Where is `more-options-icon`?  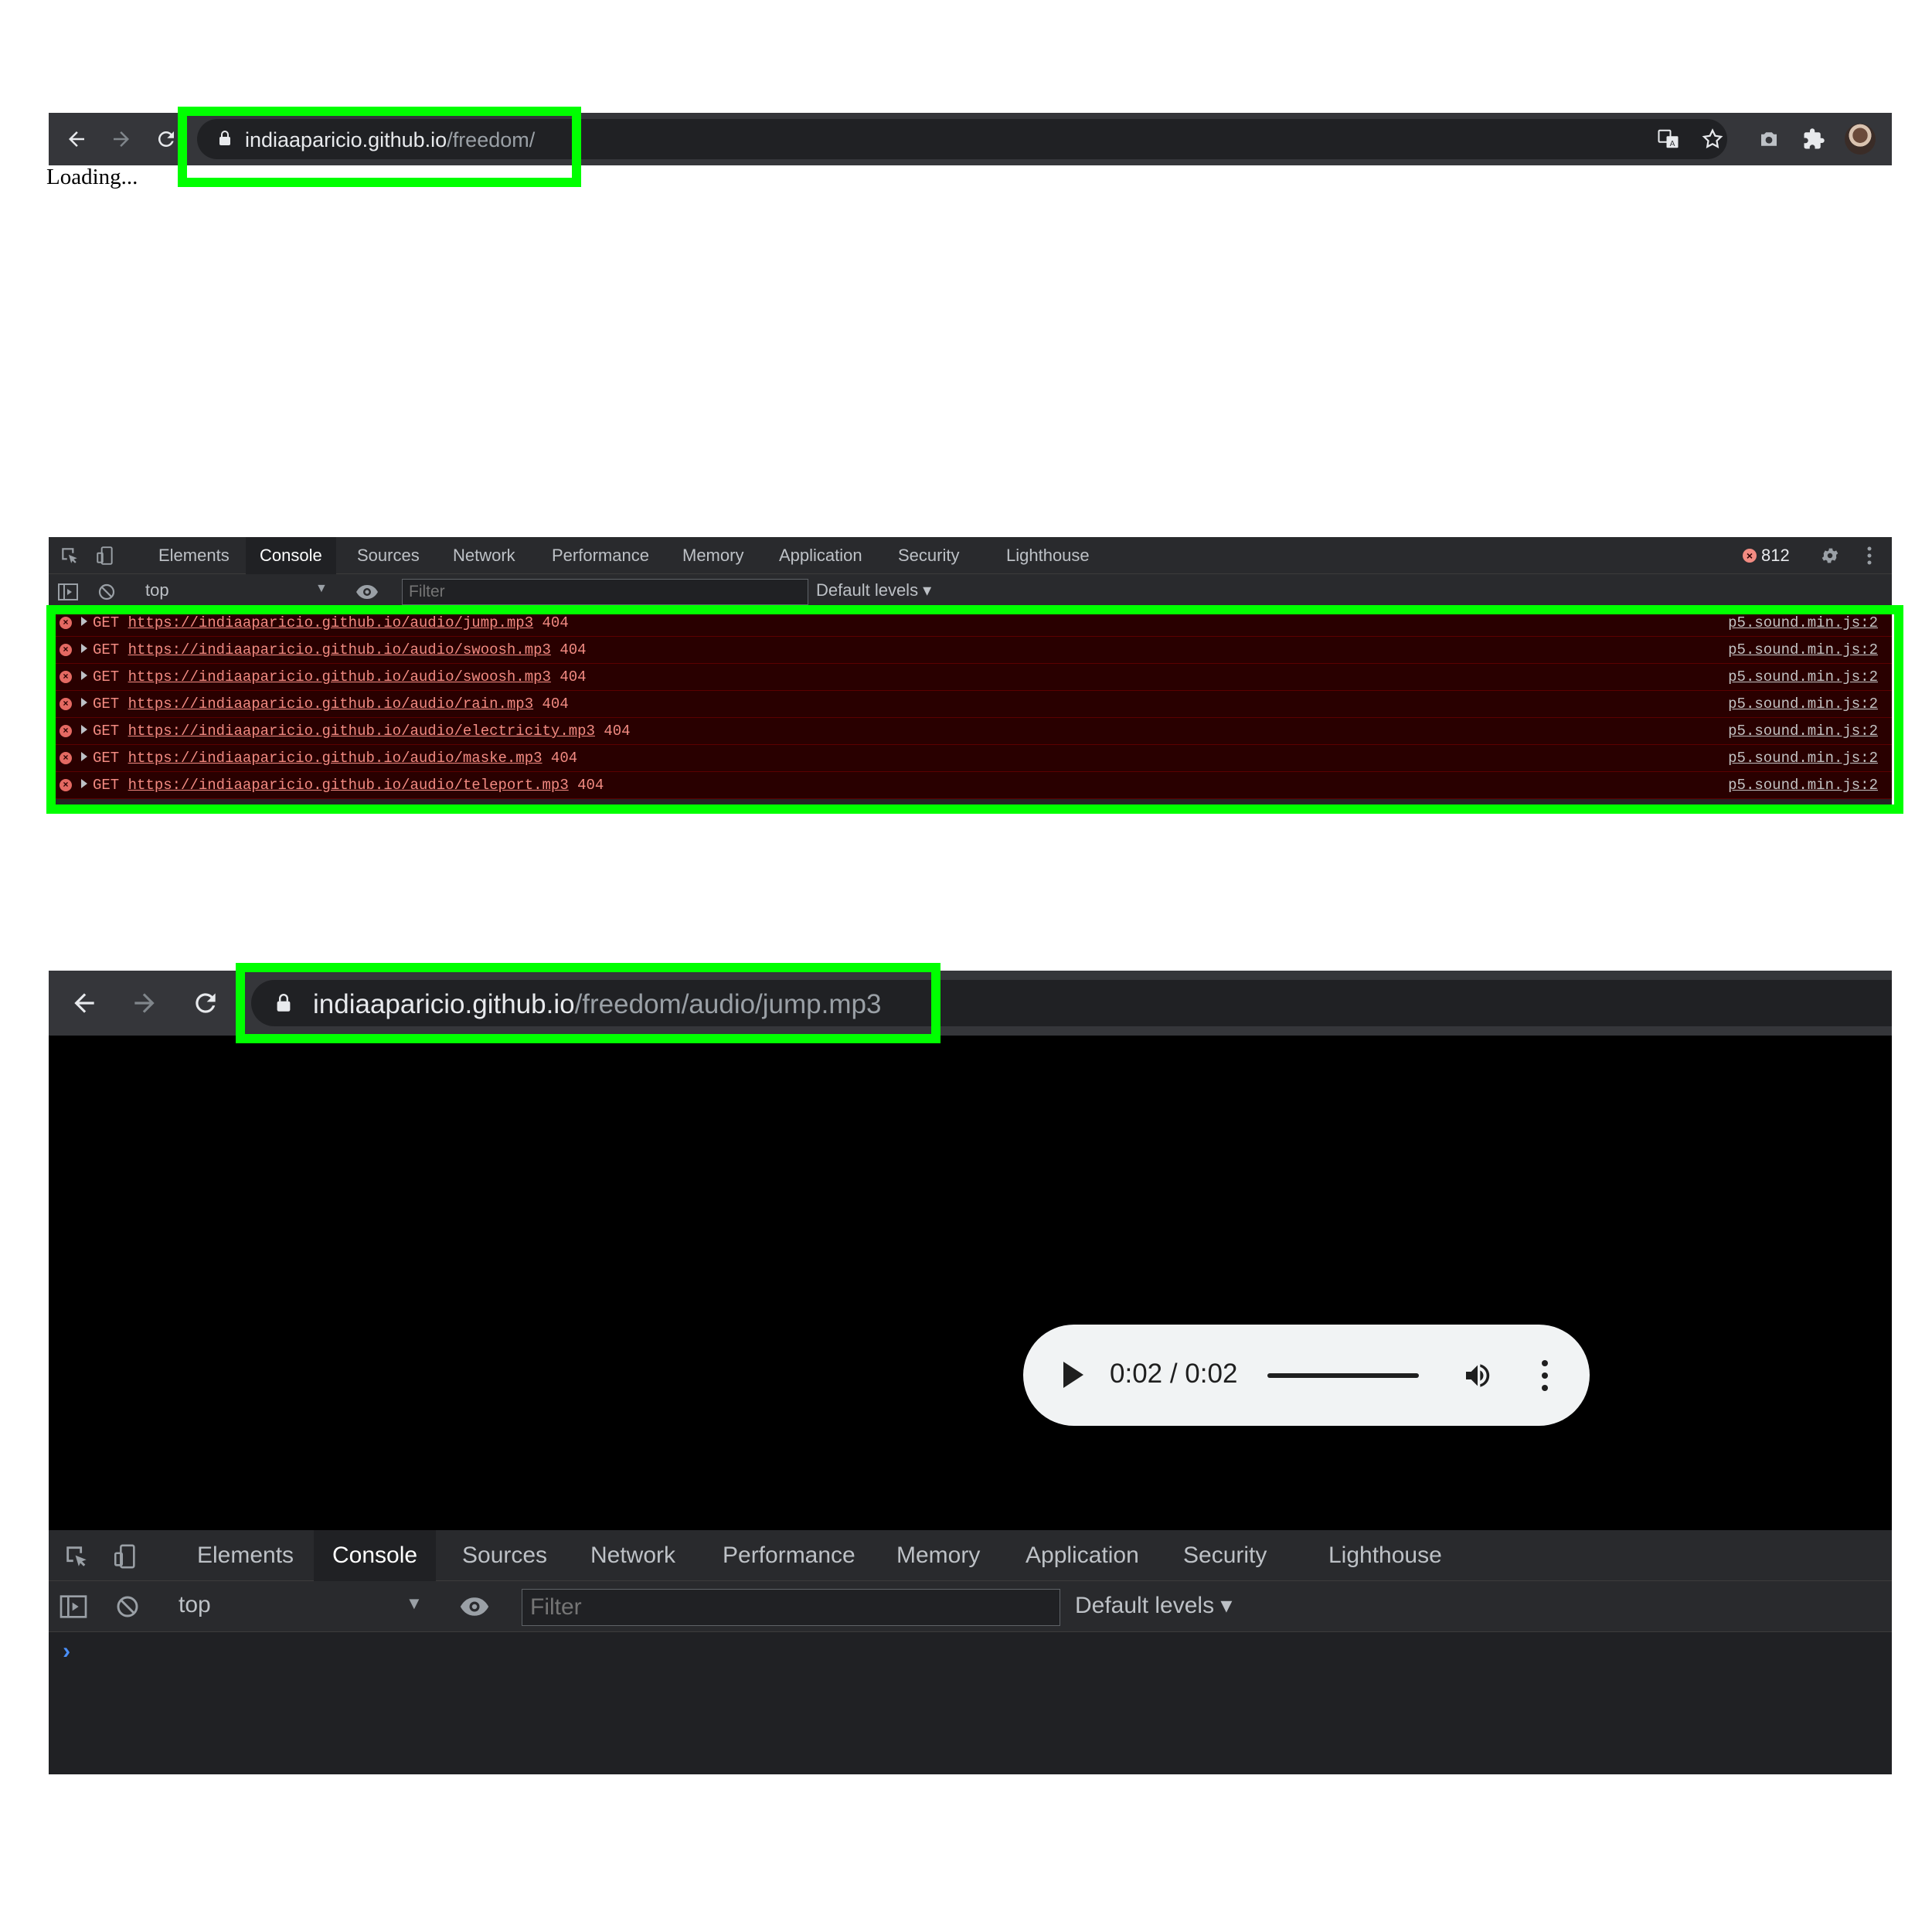 more-options-icon is located at coordinates (1545, 1376).